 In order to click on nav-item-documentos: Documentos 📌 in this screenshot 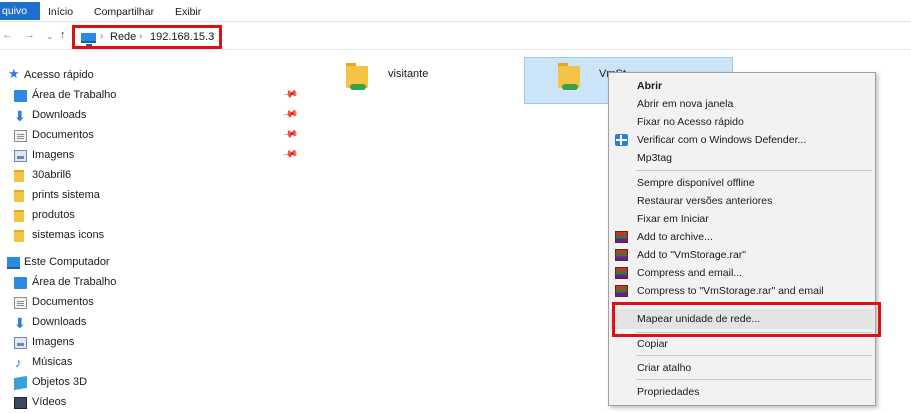, I will do `click(150, 136)`.